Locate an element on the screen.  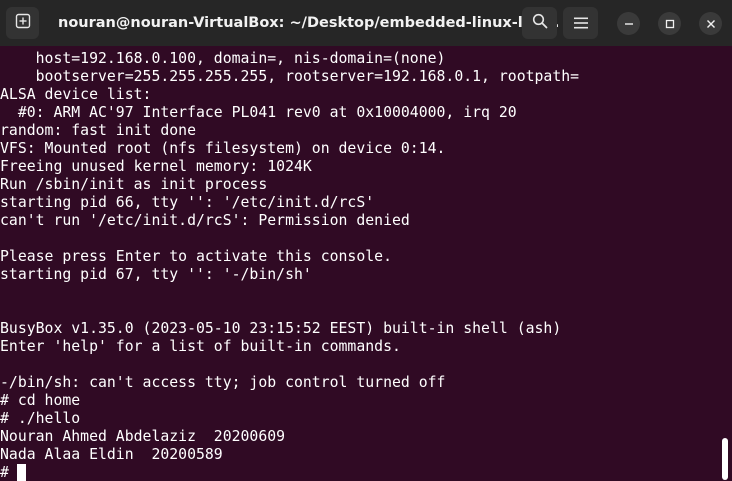
hamburger-menu-icon is located at coordinates (580, 23).